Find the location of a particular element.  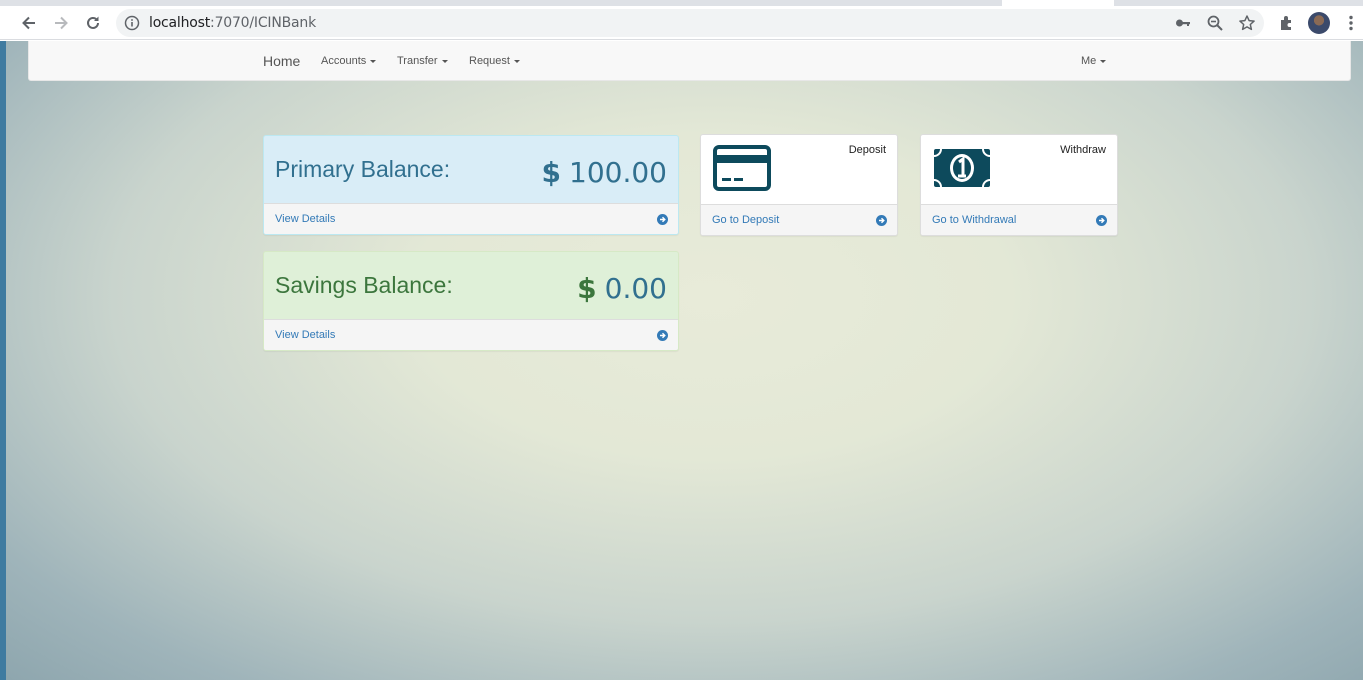

key-icon is located at coordinates (1183, 23).